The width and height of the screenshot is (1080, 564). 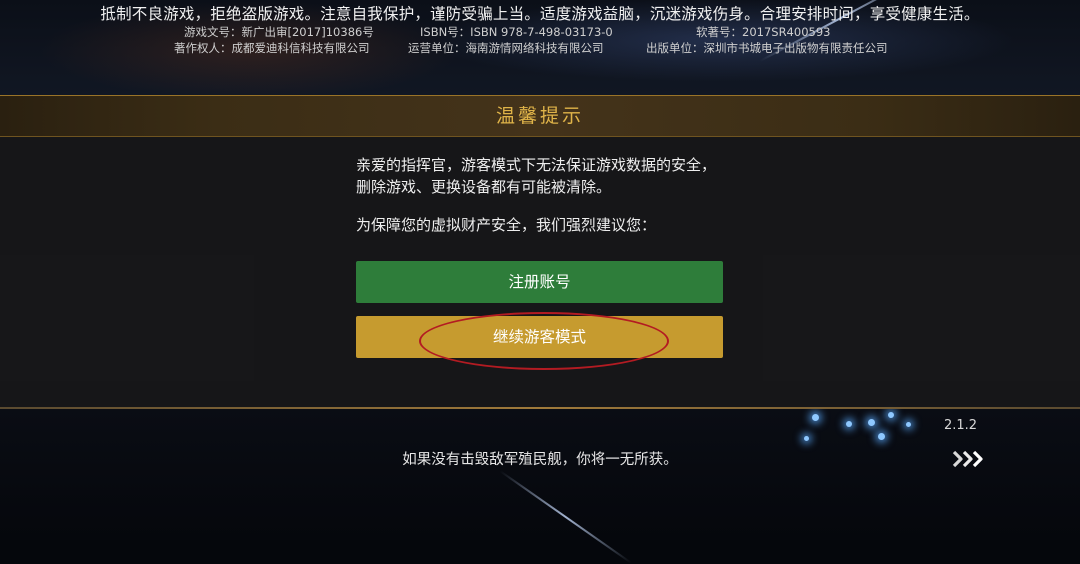 I want to click on register-account-button: 注册账号, so click(x=539, y=282).